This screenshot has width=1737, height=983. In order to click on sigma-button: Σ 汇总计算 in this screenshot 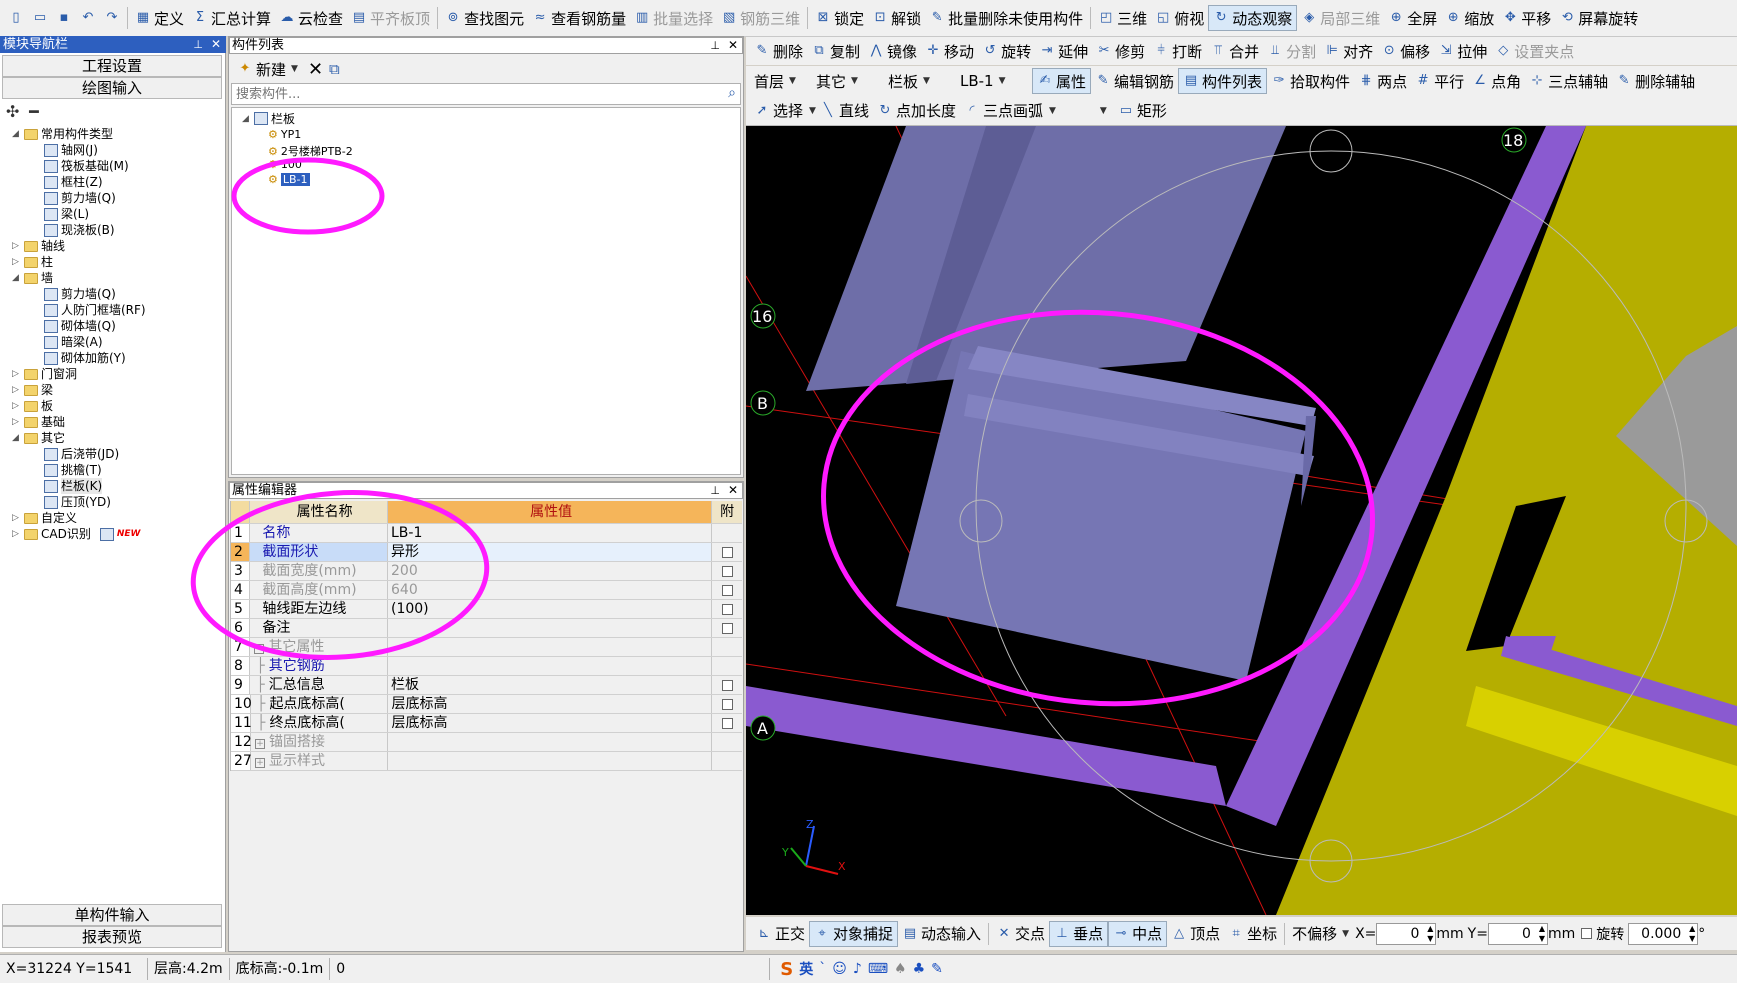, I will do `click(231, 18)`.